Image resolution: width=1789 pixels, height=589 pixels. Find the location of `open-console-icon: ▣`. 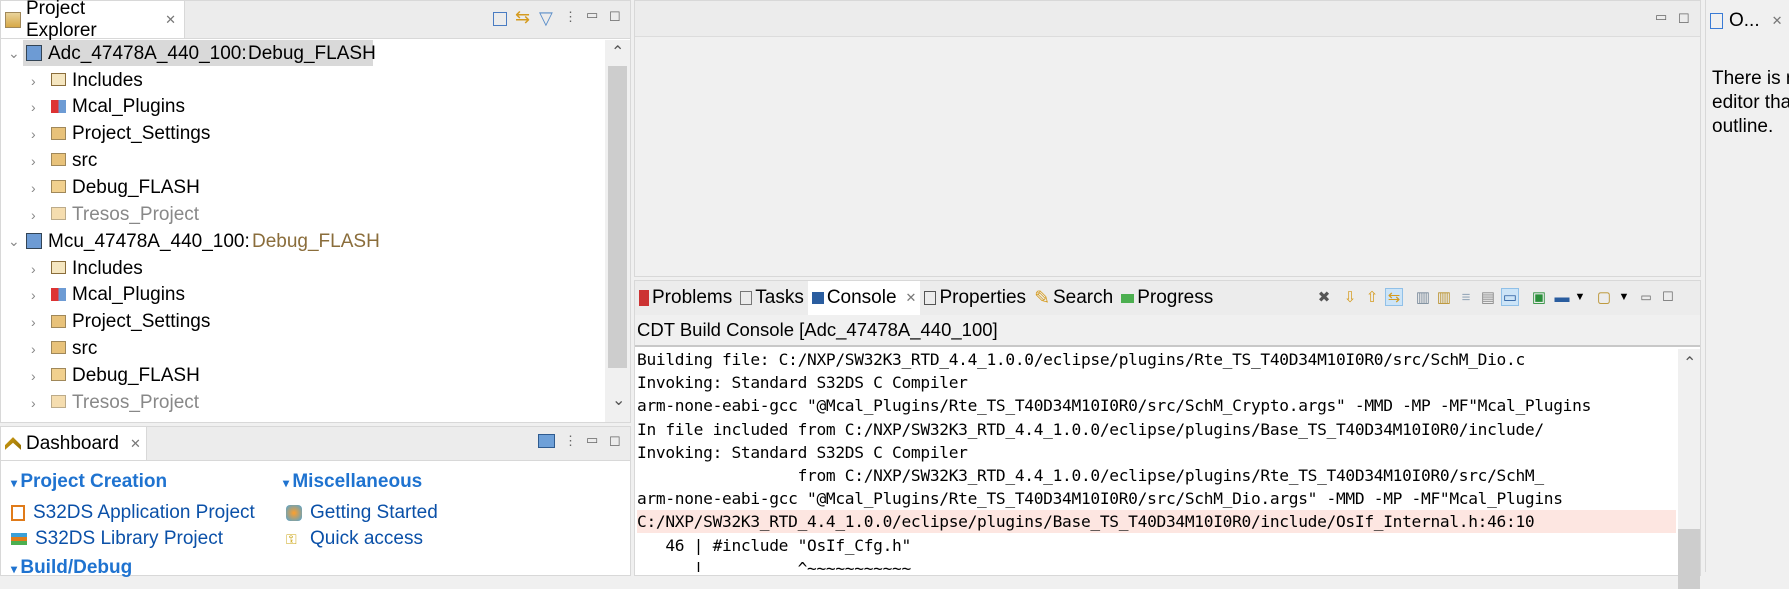

open-console-icon: ▣ is located at coordinates (1539, 297).